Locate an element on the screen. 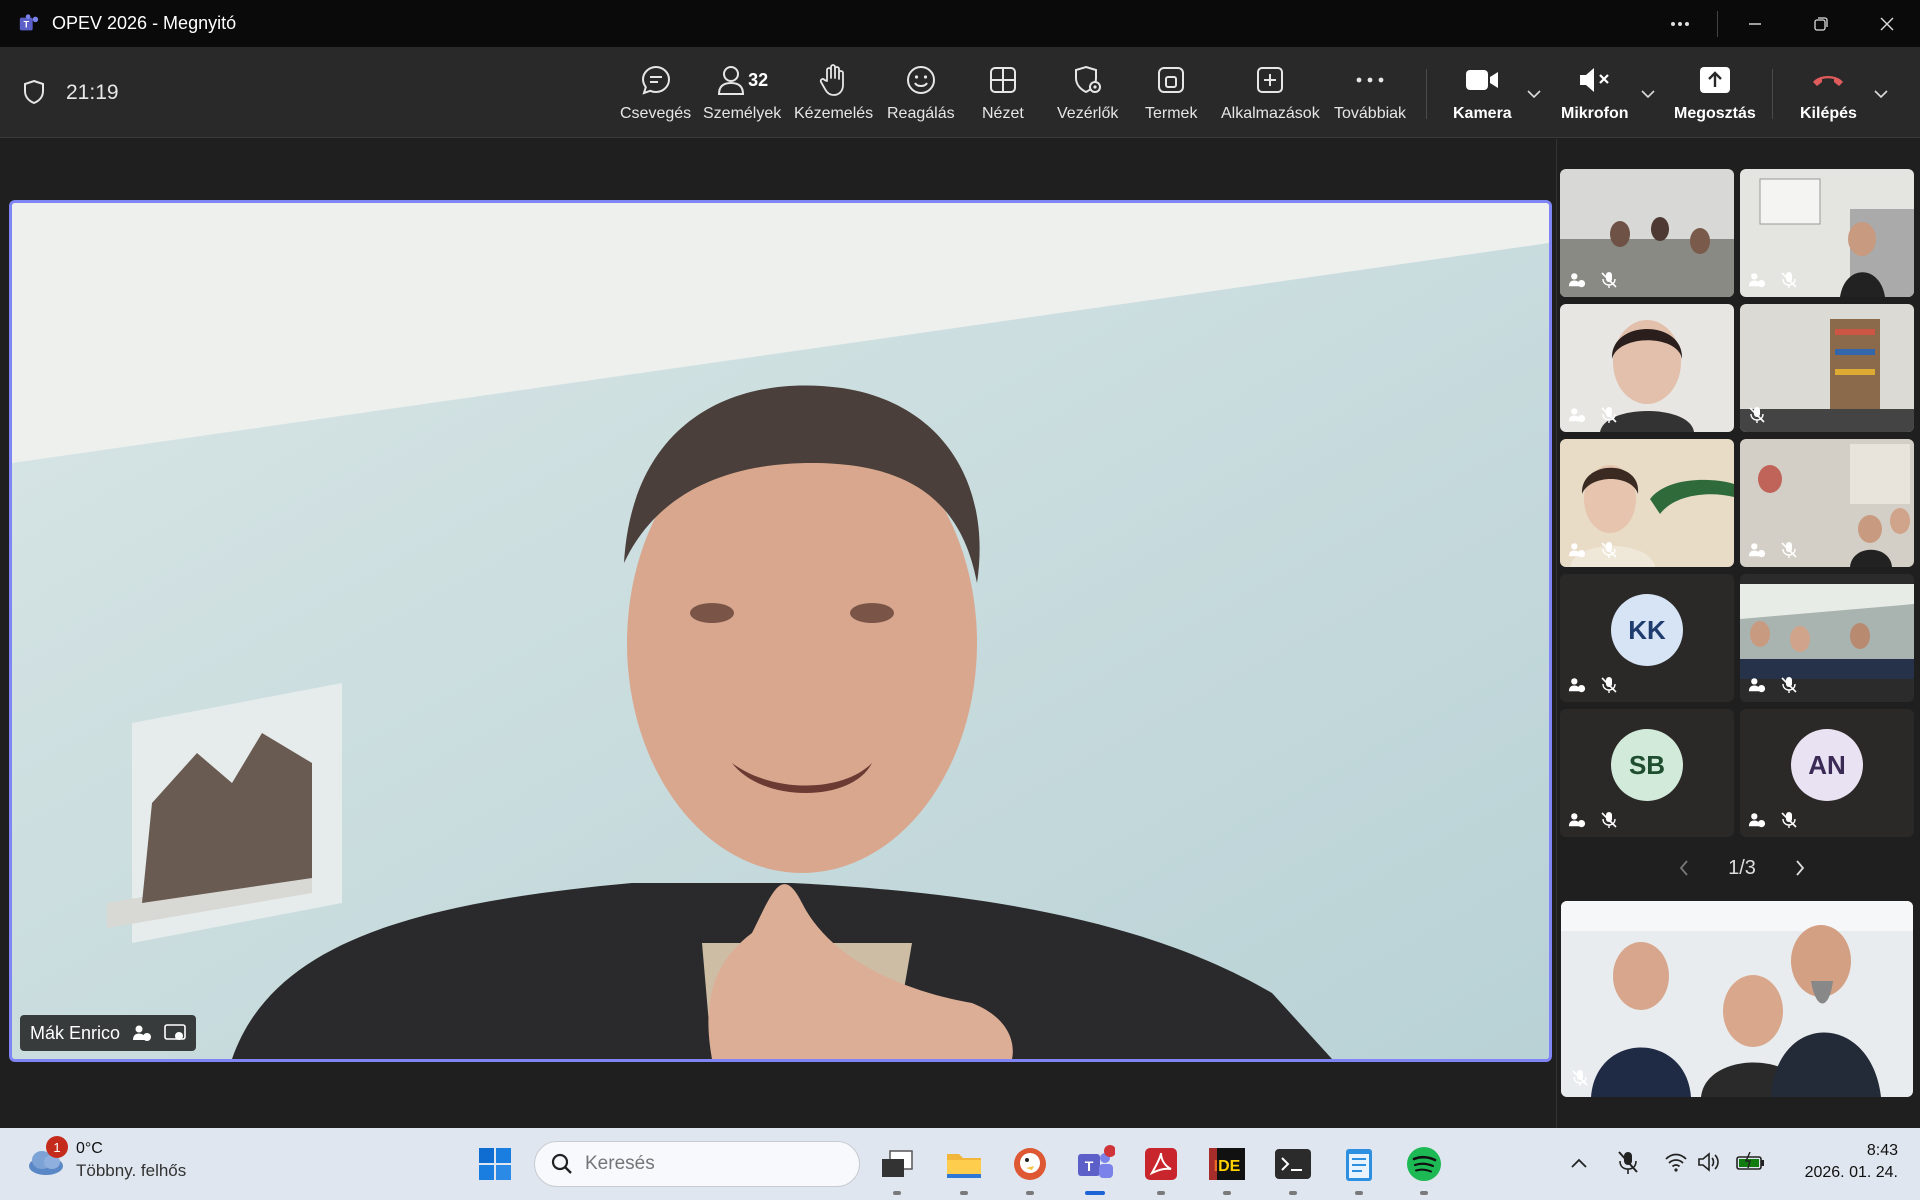  taskbar-ide: IDE is located at coordinates (1227, 1168).